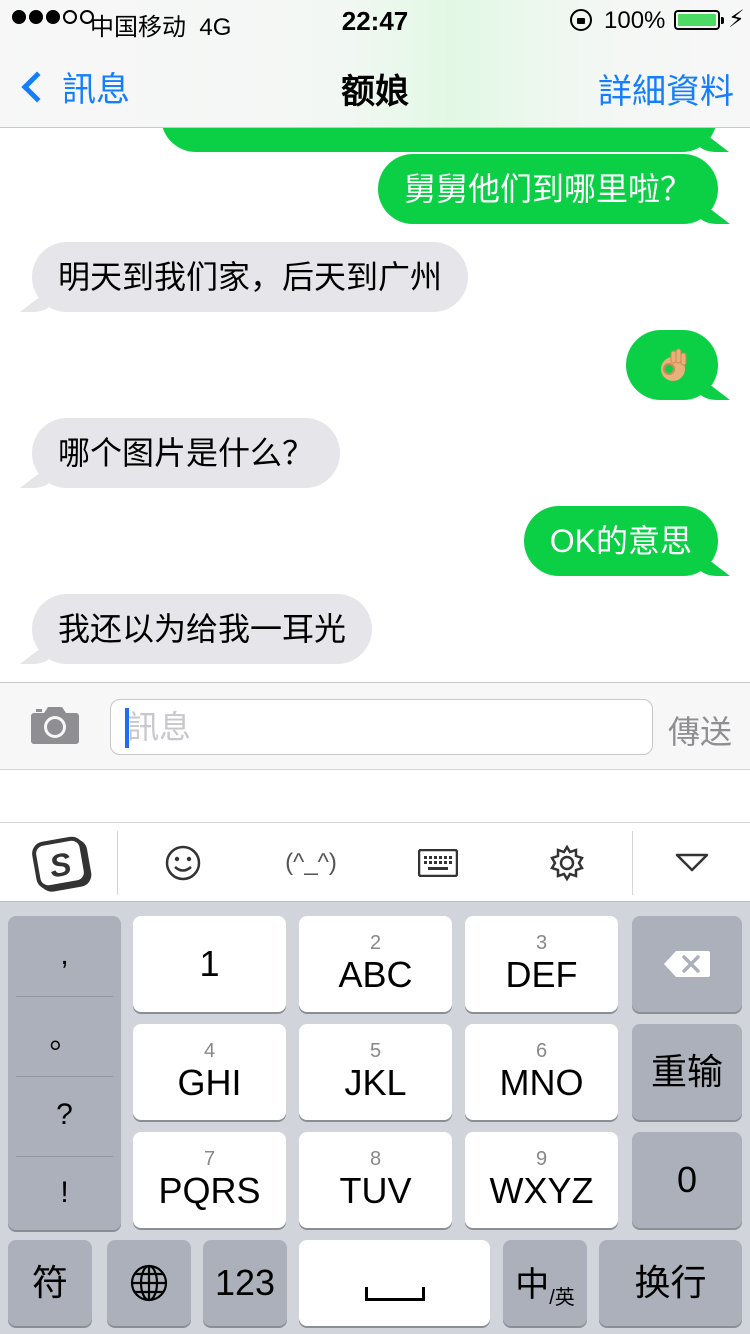 This screenshot has height=1334, width=750. I want to click on status-bar: 中国移动 4G 22:47 100% ⚡, so click(375, 20).